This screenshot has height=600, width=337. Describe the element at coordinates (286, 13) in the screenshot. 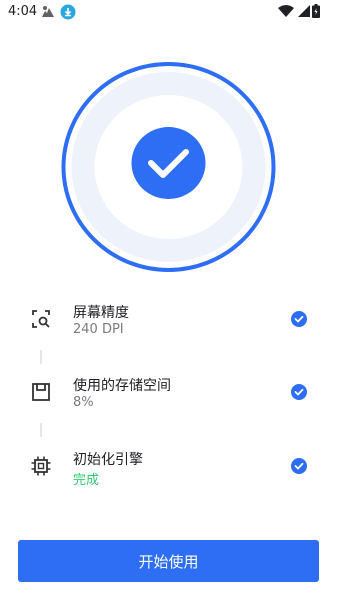

I see `wifi-icon` at that location.